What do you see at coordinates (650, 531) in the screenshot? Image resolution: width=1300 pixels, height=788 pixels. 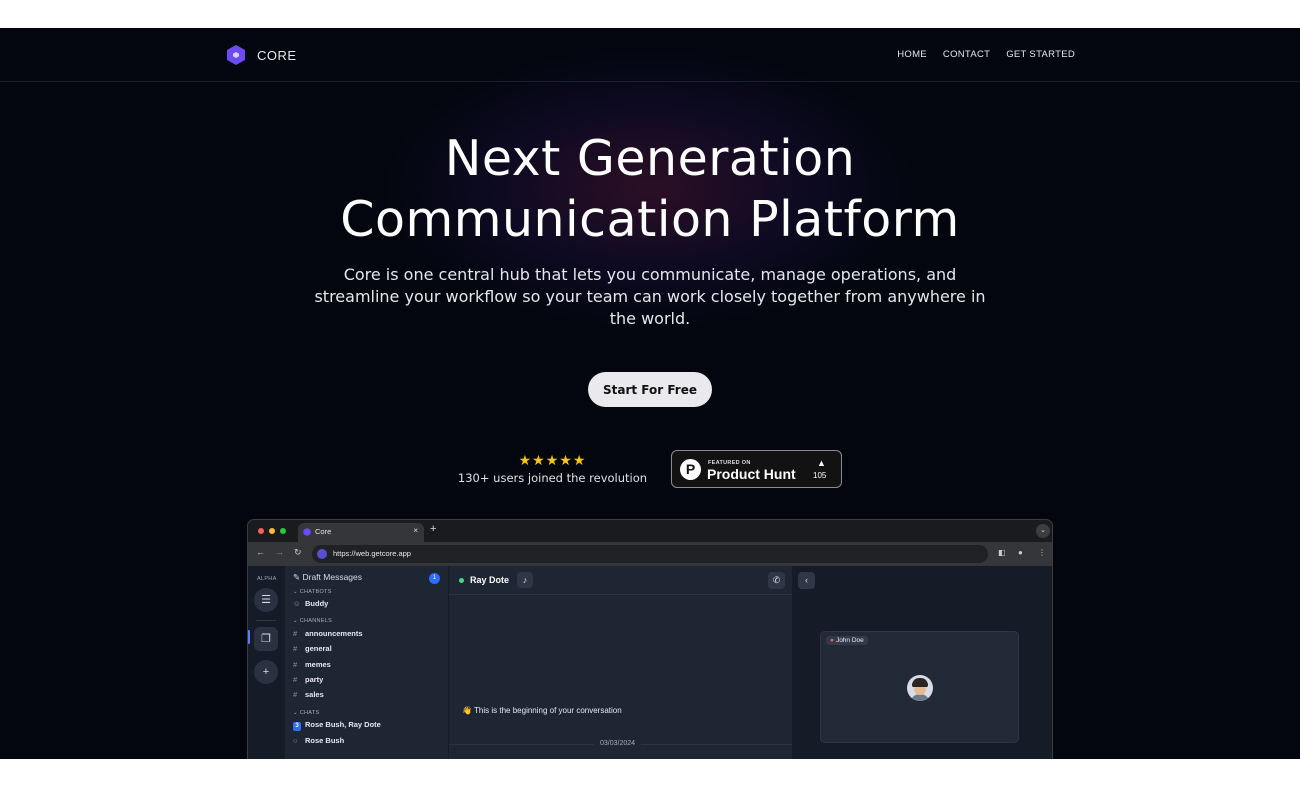 I see `browser-tab-bar: Core × + ⌄` at bounding box center [650, 531].